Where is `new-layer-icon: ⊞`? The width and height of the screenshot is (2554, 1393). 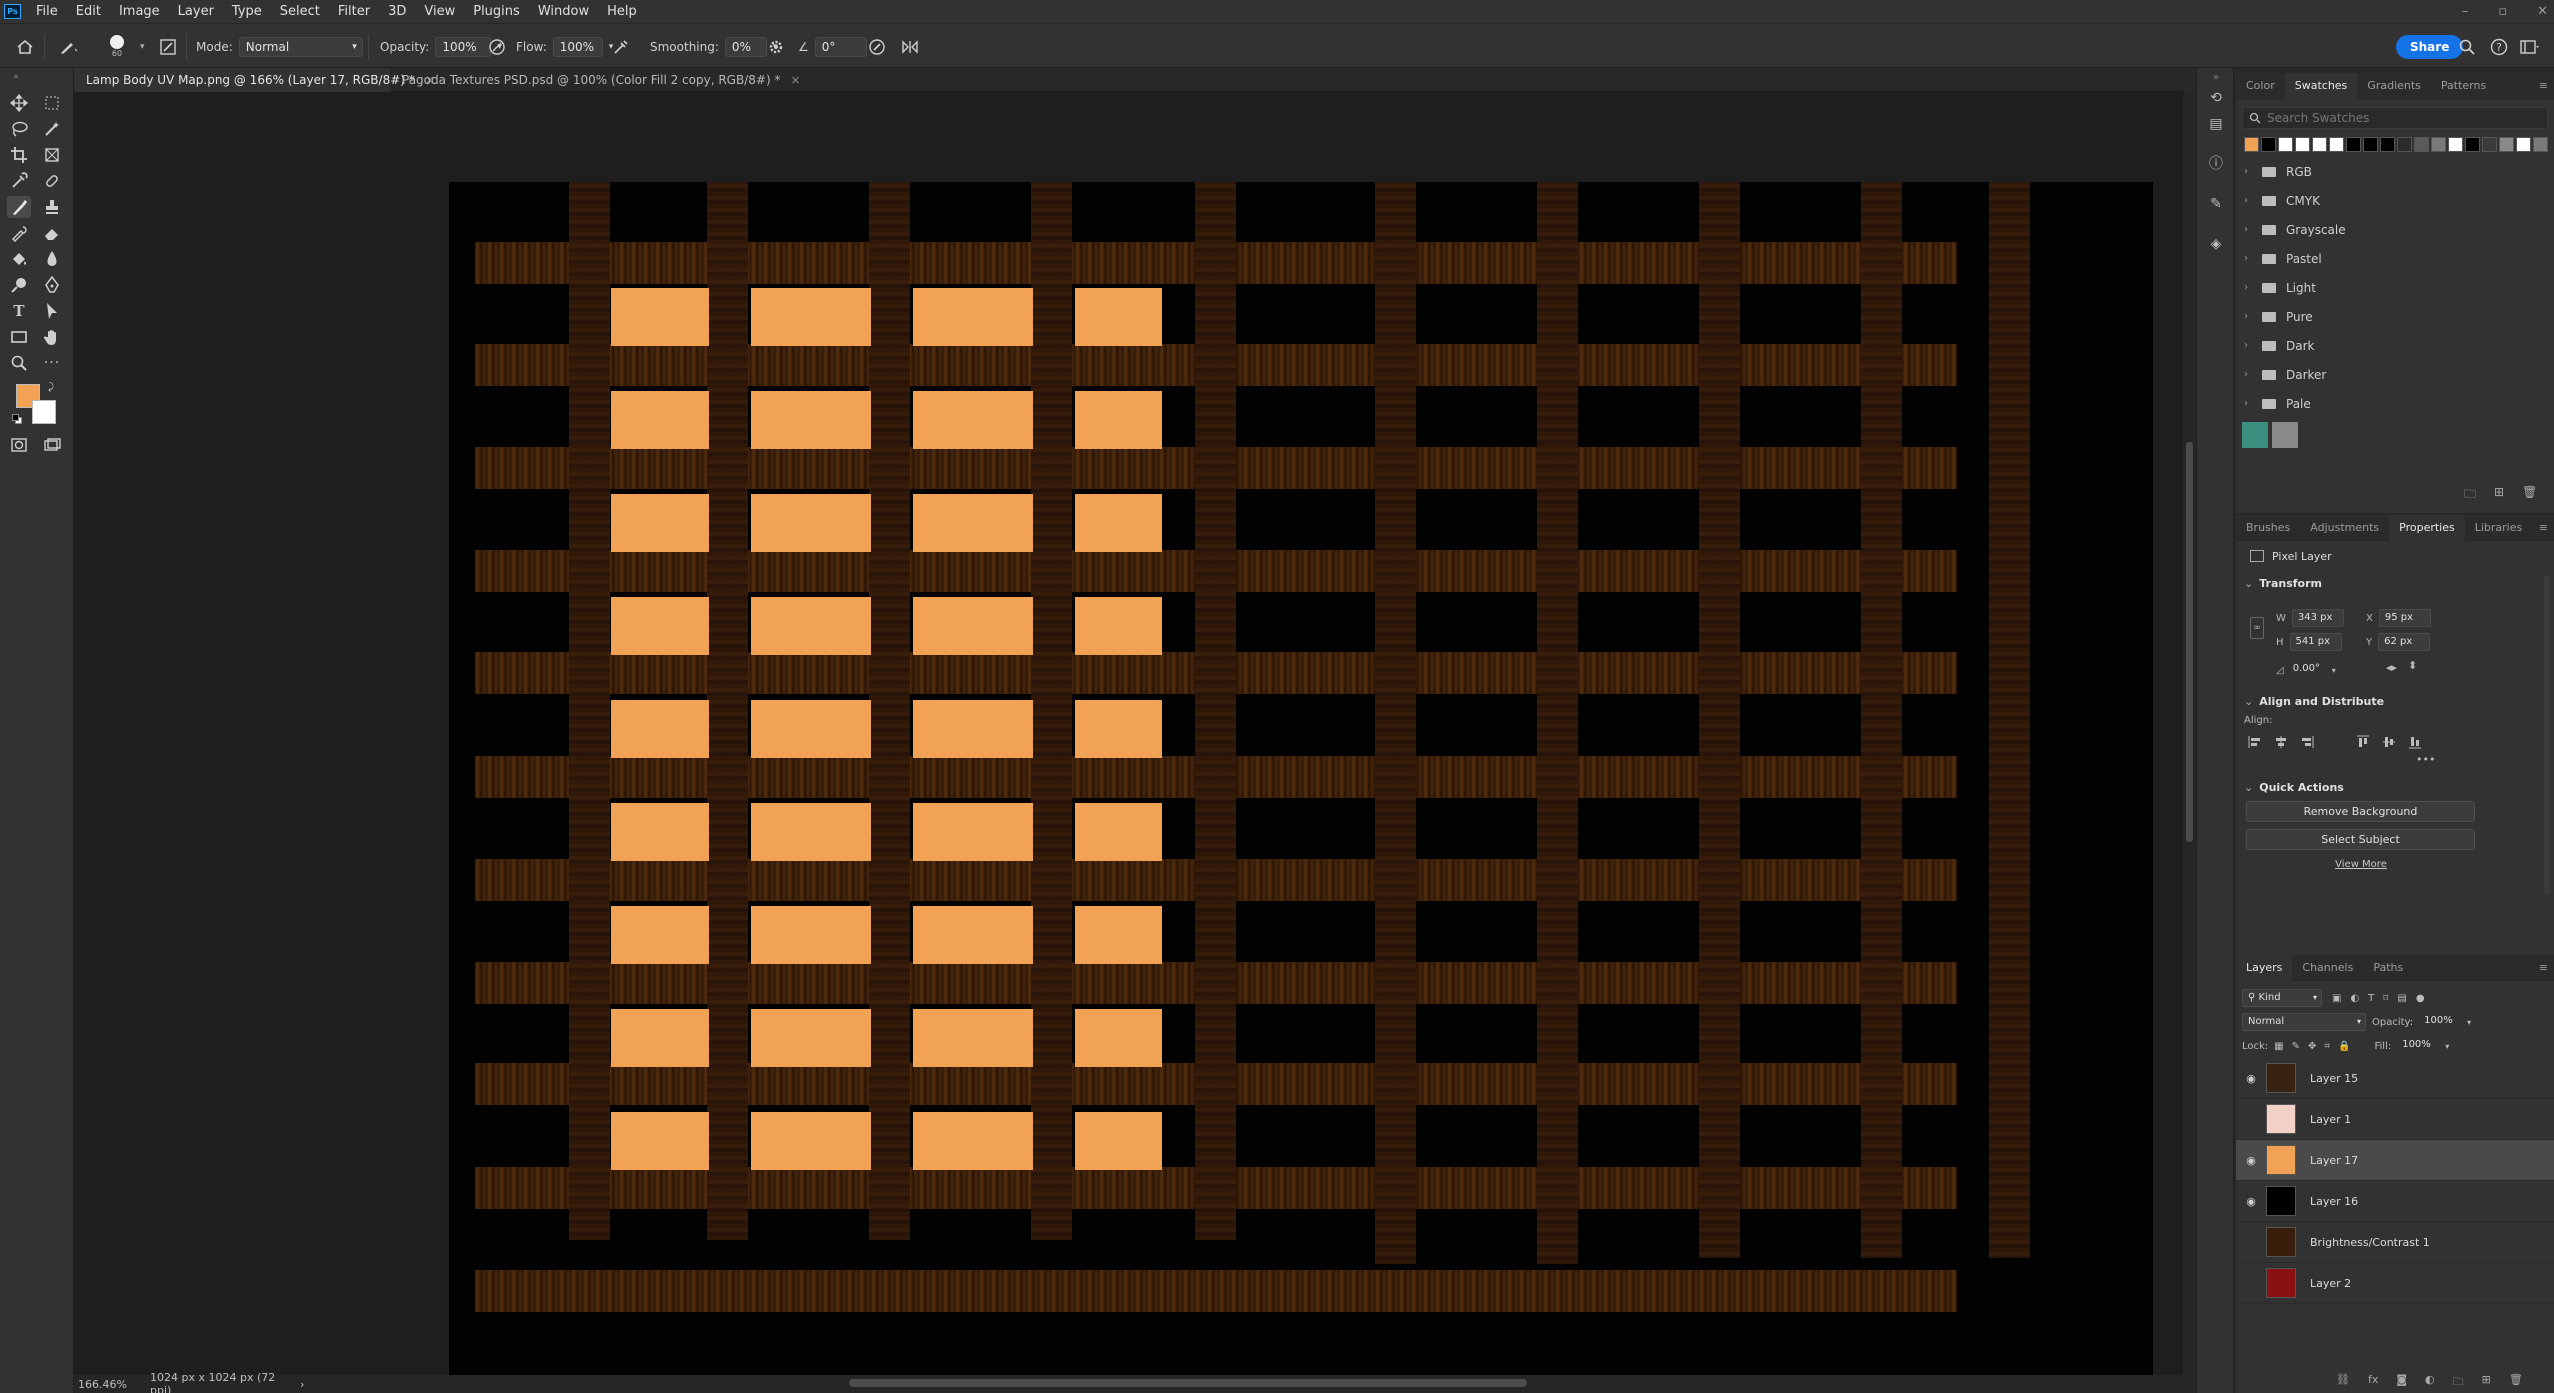
new-layer-icon: ⊞ is located at coordinates (2486, 1382).